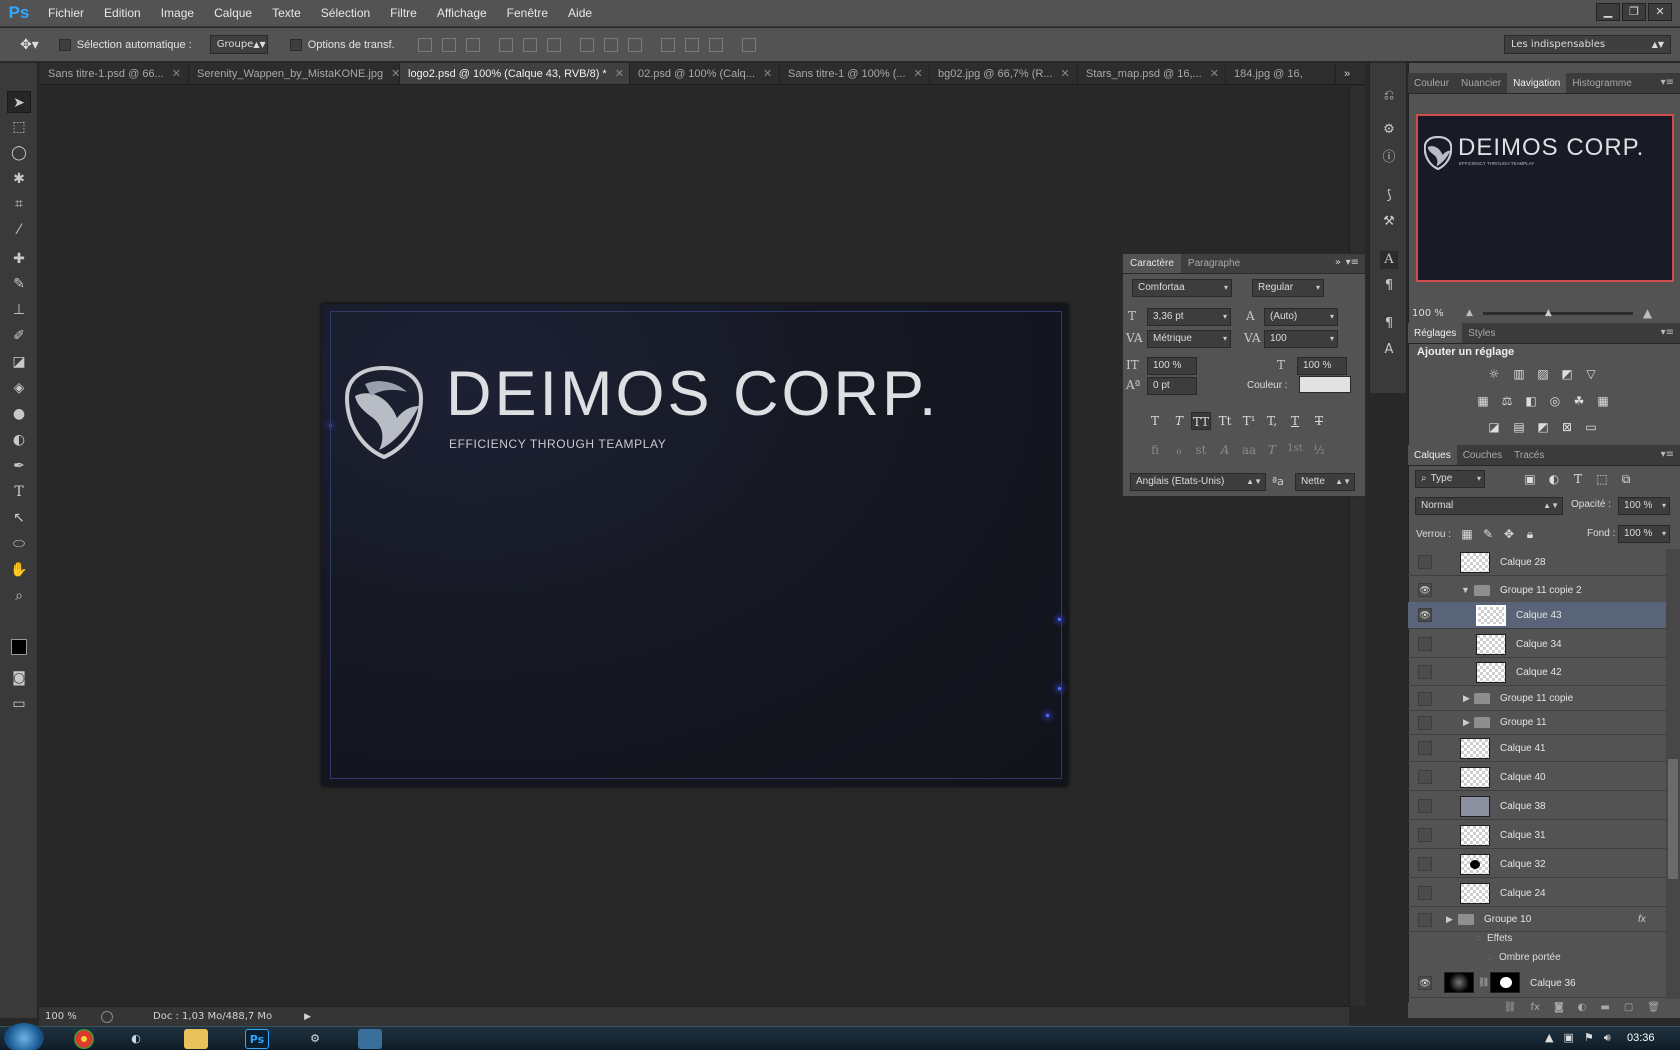  I want to click on marquee-tool-icon: ⬚, so click(19, 127).